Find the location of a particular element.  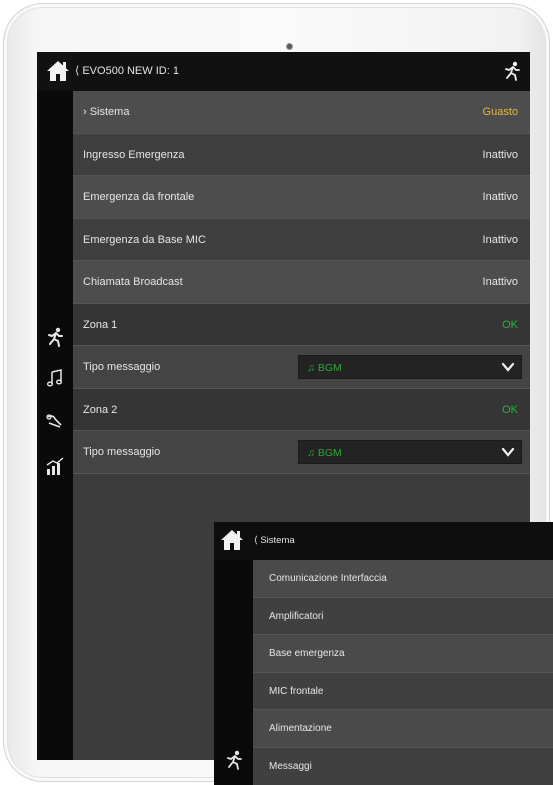

back-link: ⟨ Sistema is located at coordinates (274, 541).